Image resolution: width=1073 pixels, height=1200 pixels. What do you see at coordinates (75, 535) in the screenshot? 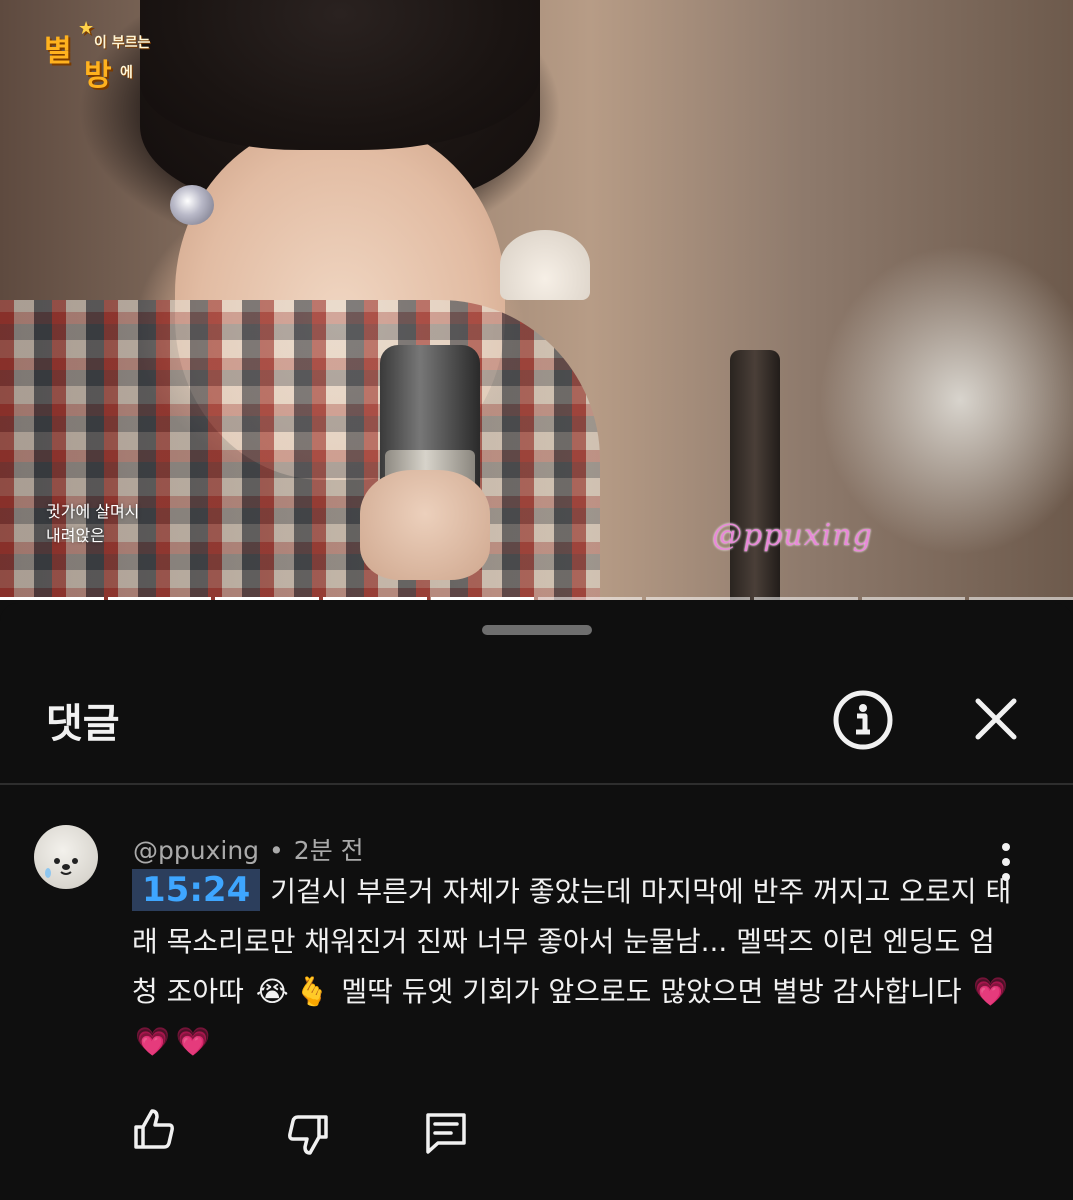
I see `subtitle-line: 내려앉은` at bounding box center [75, 535].